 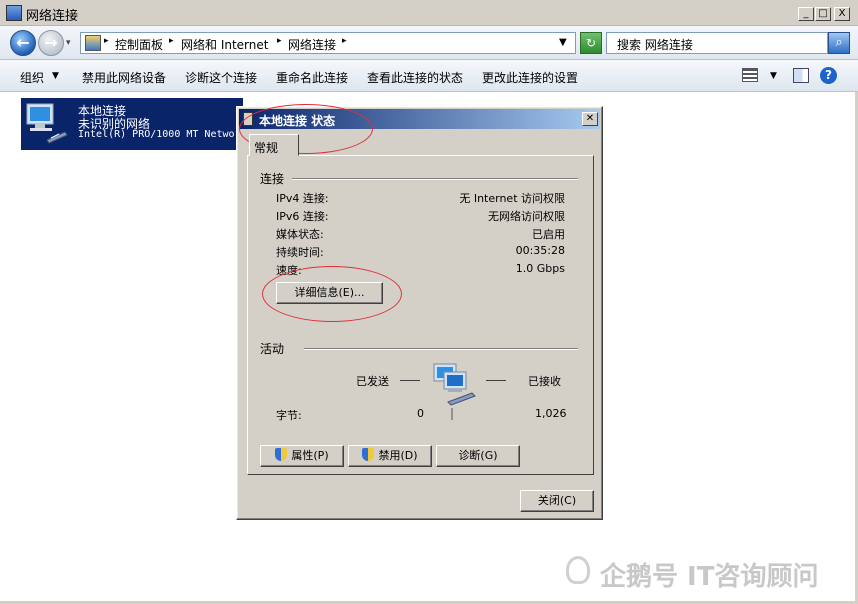 I want to click on refresh-icon: ↻, so click(x=591, y=43).